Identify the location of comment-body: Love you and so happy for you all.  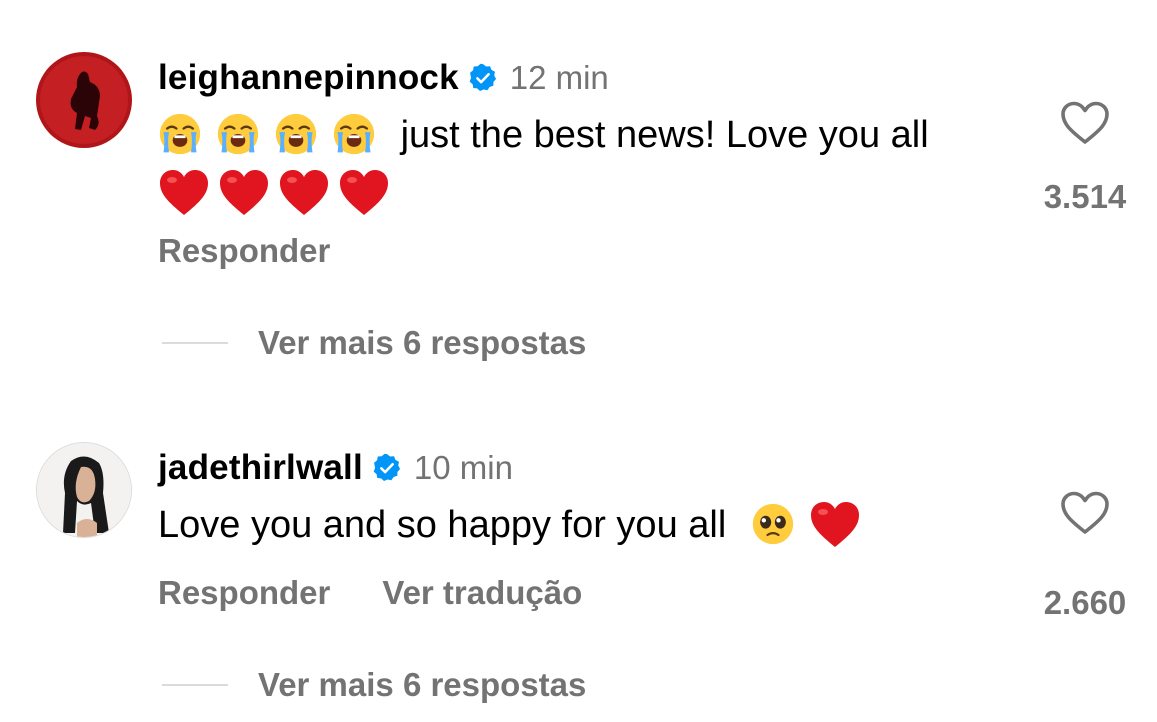
(442, 525).